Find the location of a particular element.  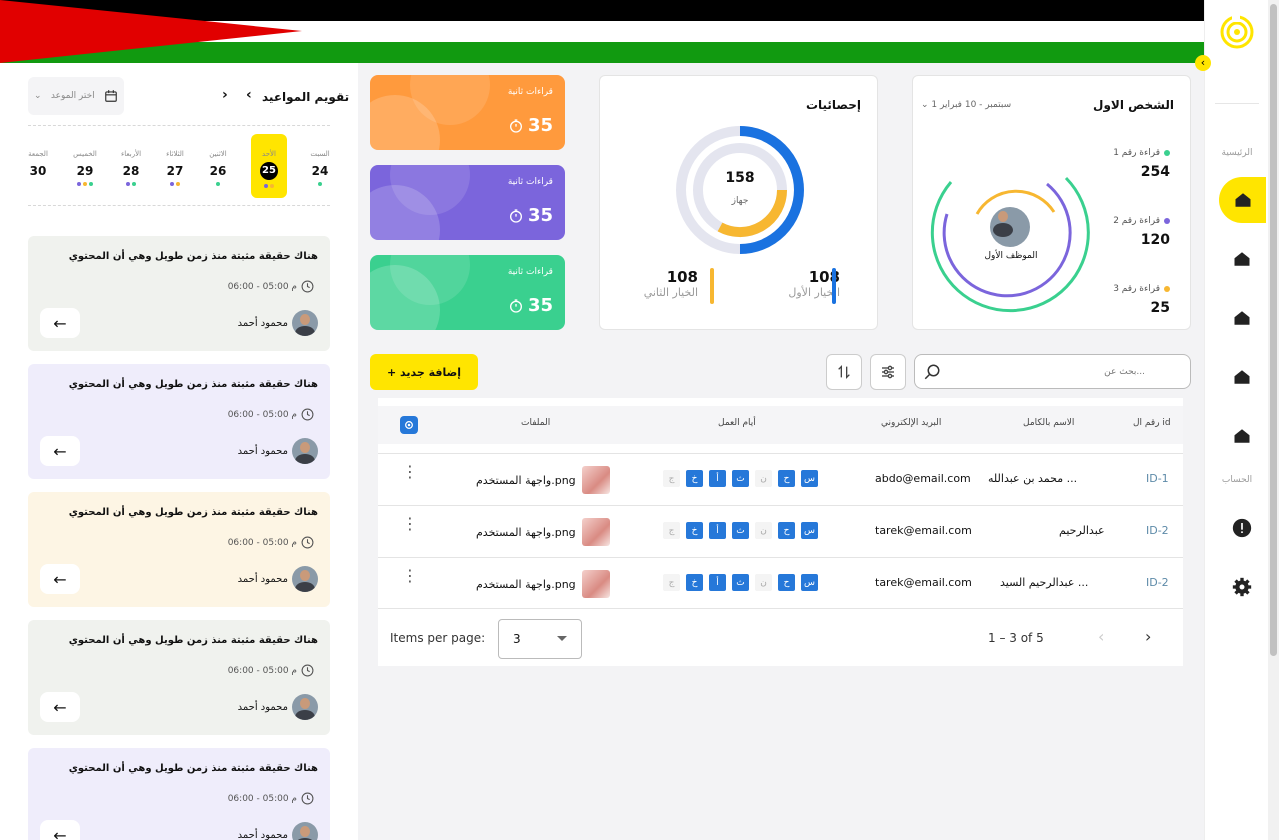

flag-triangle is located at coordinates (151, 31).